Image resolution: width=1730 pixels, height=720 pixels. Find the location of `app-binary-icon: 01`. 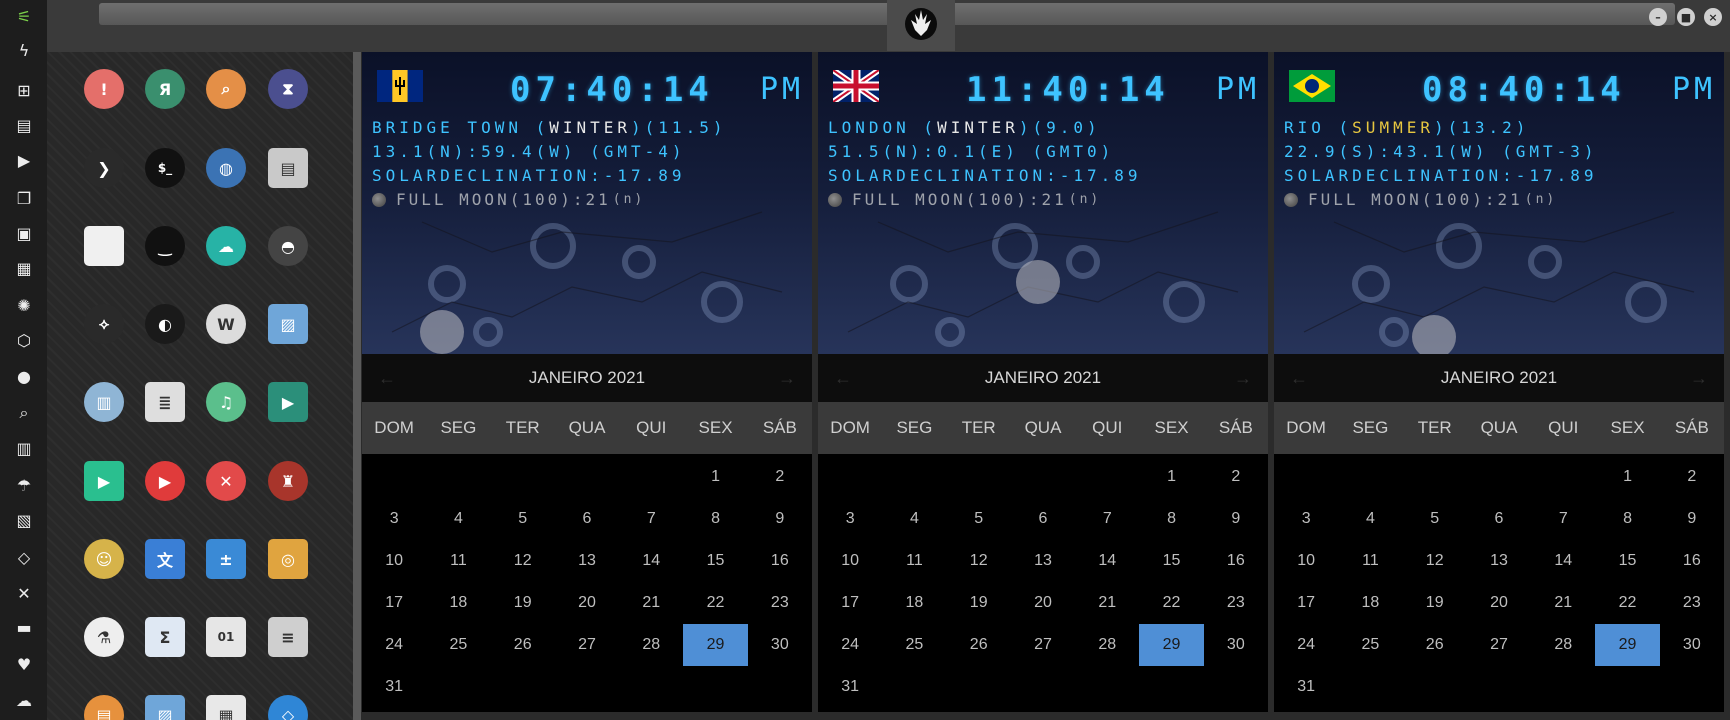

app-binary-icon: 01 is located at coordinates (226, 637).